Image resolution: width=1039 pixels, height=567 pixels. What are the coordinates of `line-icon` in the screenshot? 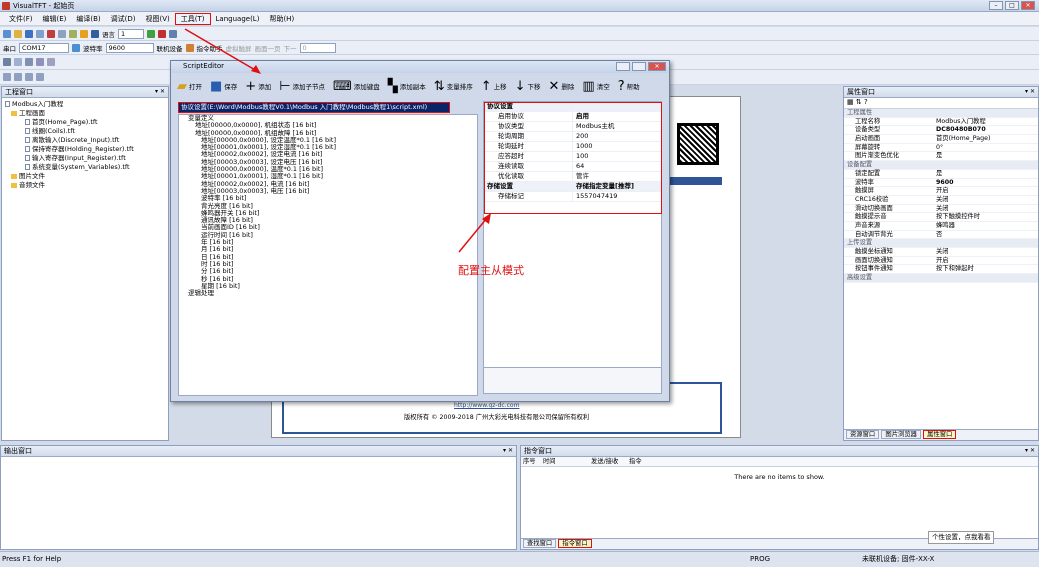 It's located at (18, 62).